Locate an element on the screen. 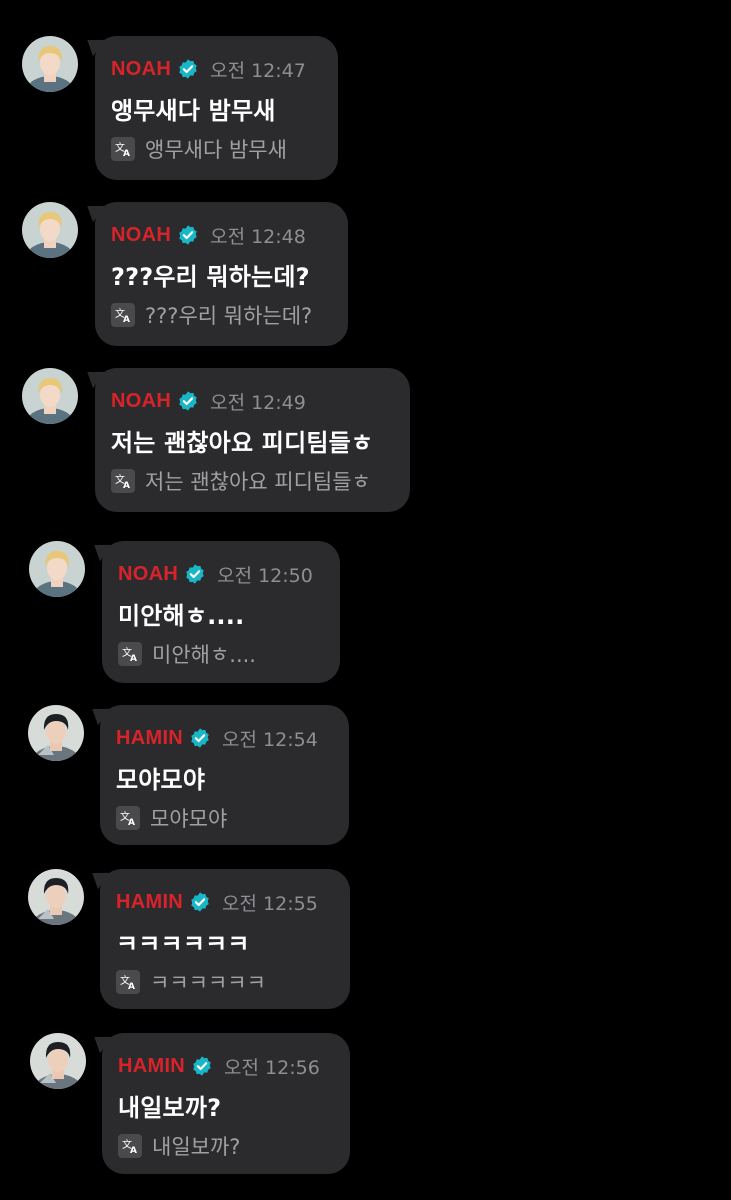  message-header: NOAH 오전 12:48 is located at coordinates (208, 235).